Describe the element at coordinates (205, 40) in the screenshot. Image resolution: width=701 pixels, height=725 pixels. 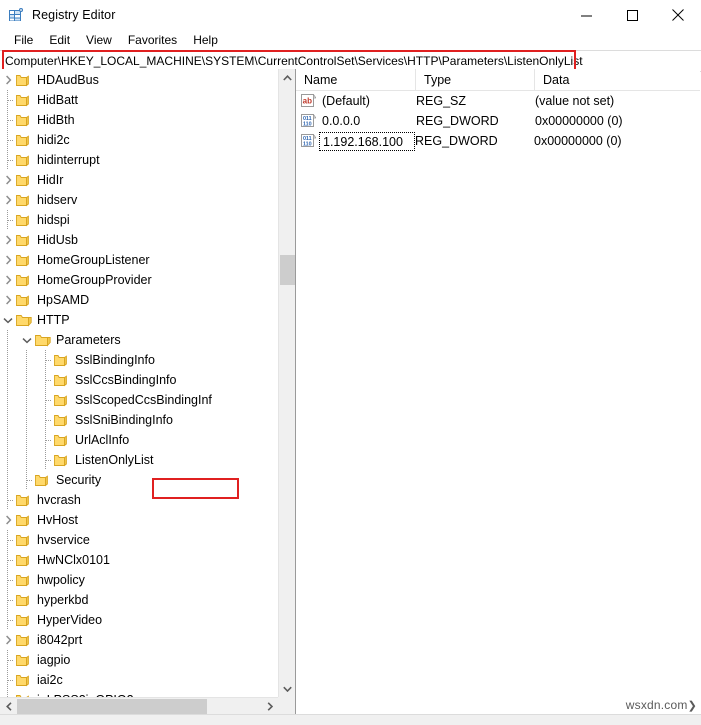
I see `menu-item-help: Help` at that location.